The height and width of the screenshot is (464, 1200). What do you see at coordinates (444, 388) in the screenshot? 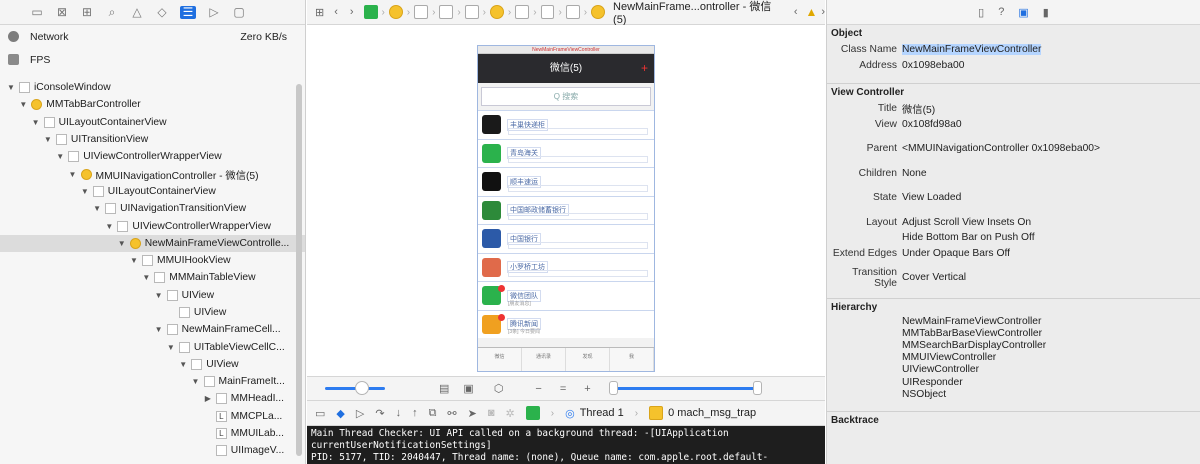
I see `clip-icon: ▤` at bounding box center [444, 388].